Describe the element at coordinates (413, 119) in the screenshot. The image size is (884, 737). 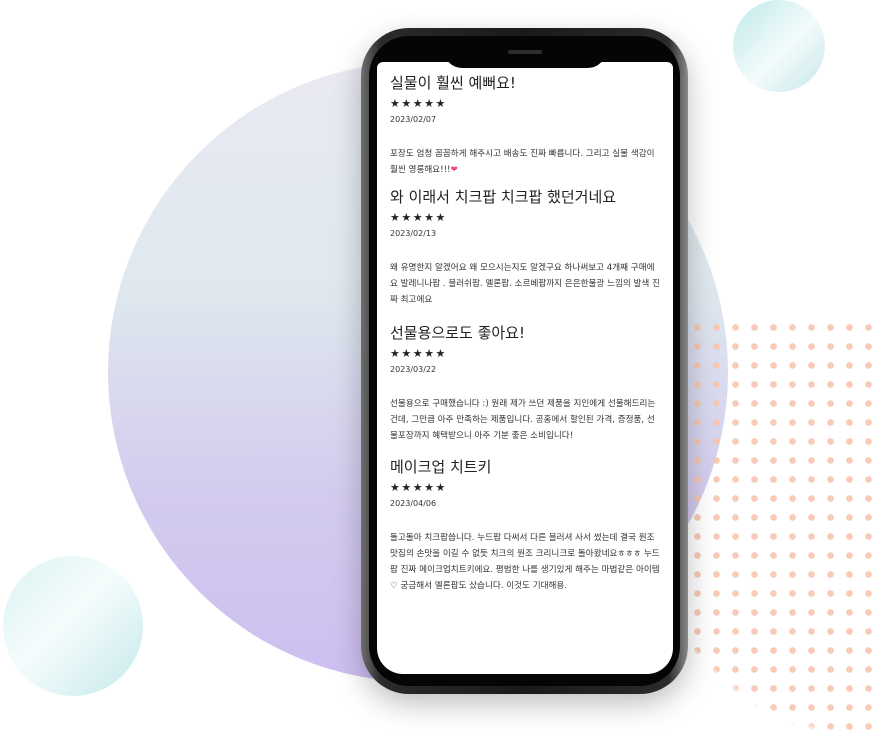
I see `review-date: 2023/02/07` at that location.